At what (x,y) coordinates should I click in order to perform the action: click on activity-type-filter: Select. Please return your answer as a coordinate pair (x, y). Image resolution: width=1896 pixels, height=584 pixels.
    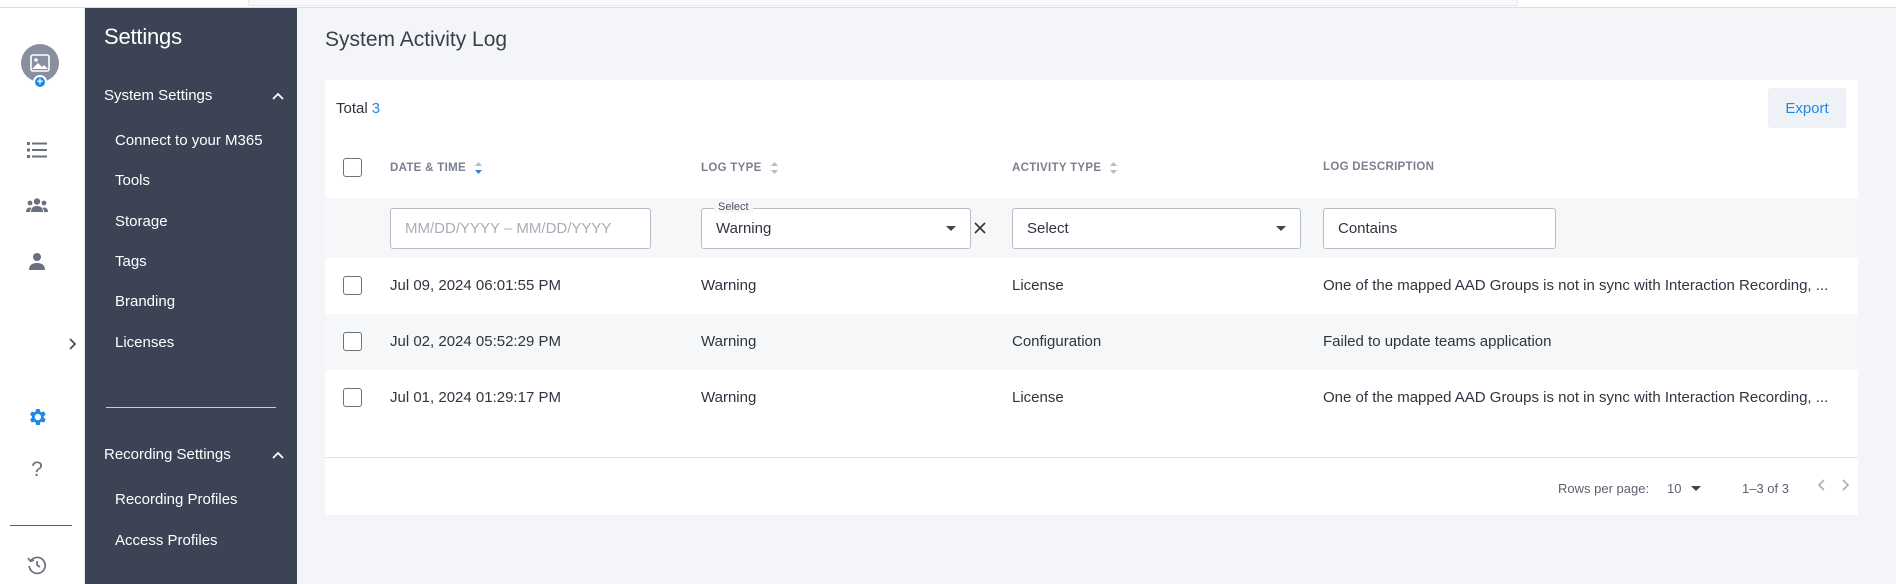
    Looking at the image, I should click on (1156, 228).